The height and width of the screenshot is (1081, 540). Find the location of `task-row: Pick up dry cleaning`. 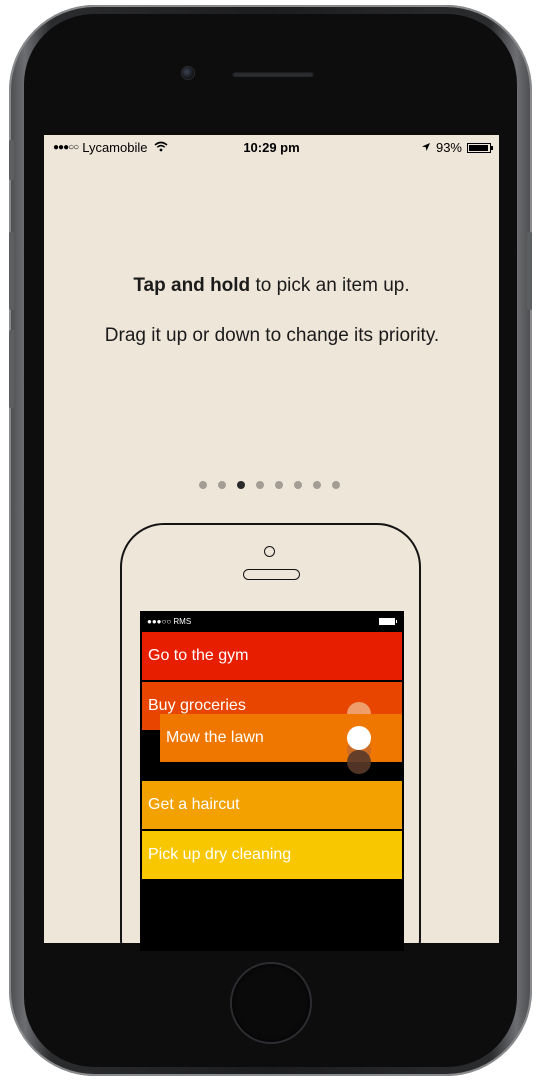

task-row: Pick up dry cleaning is located at coordinates (272, 855).